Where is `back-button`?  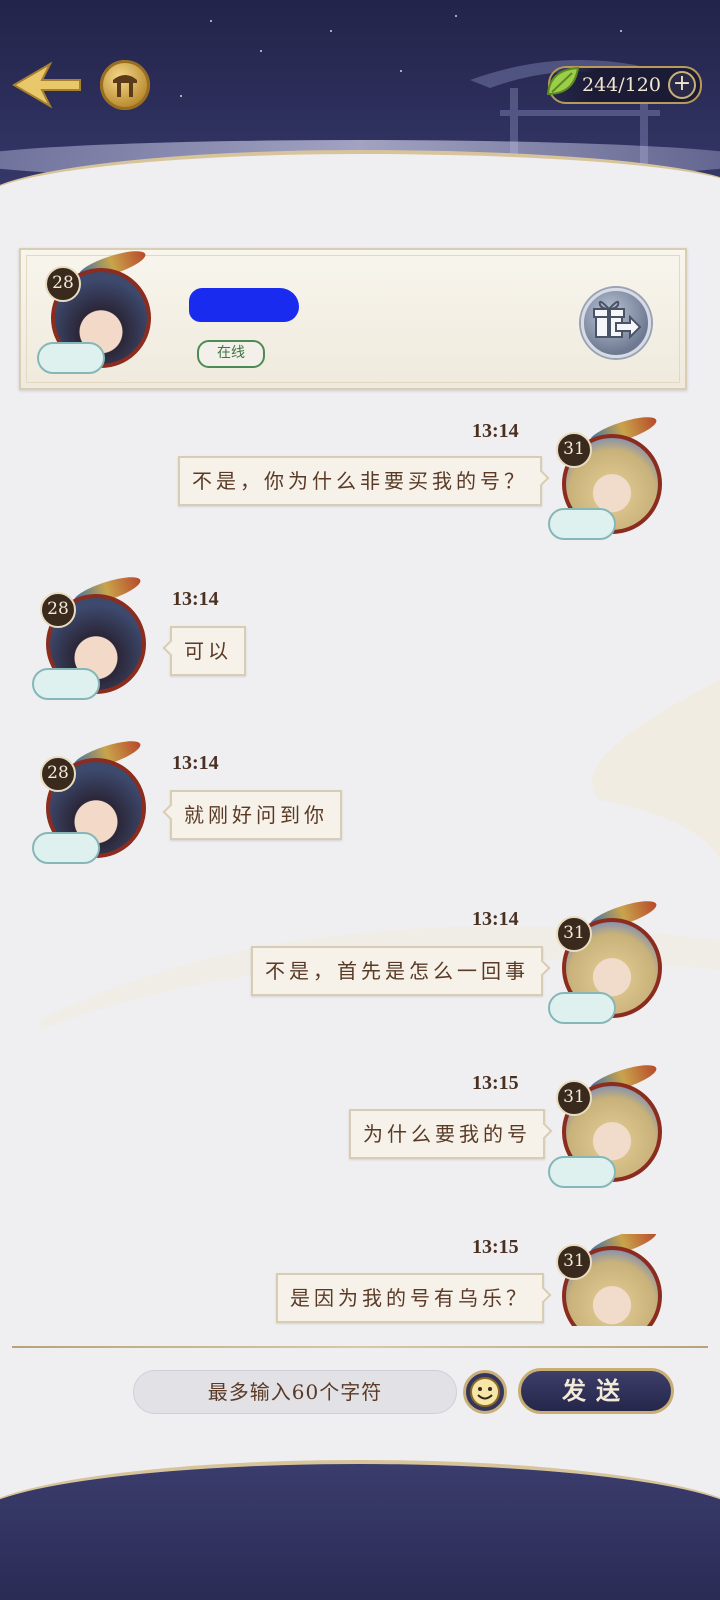 back-button is located at coordinates (47, 85).